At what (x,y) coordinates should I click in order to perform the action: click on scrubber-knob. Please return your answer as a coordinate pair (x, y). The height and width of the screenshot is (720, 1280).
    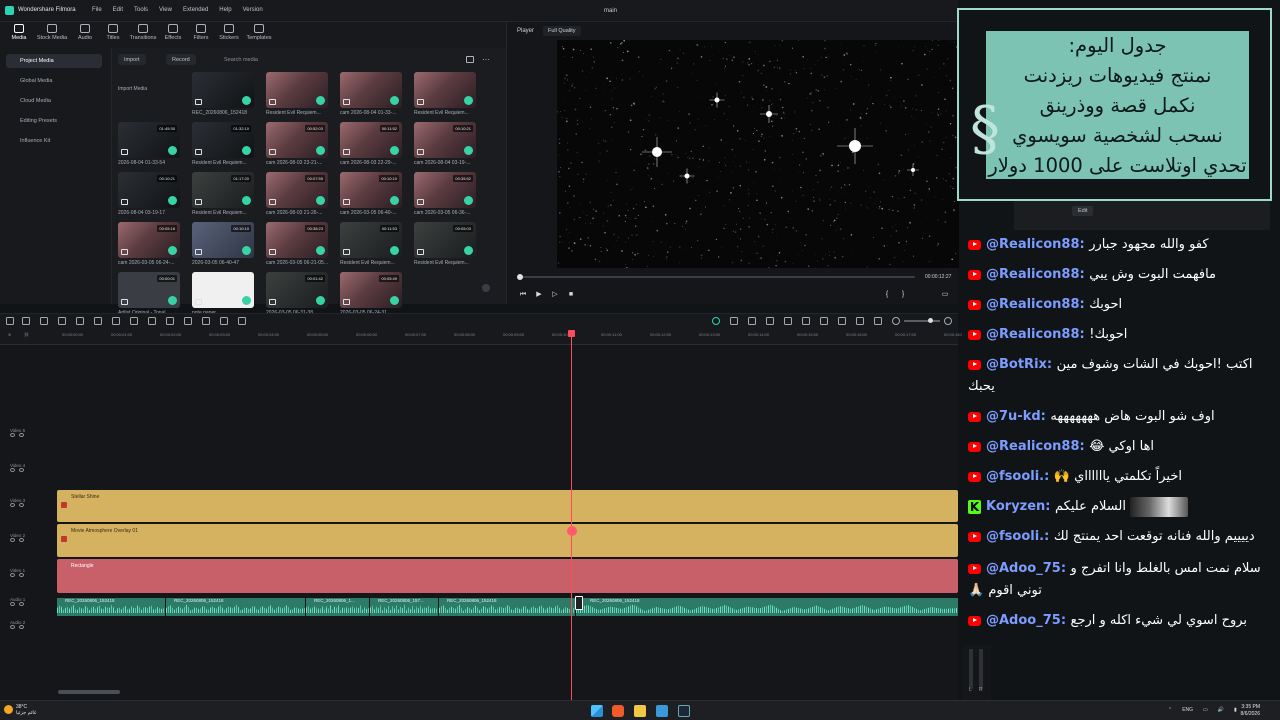
    Looking at the image, I should click on (520, 277).